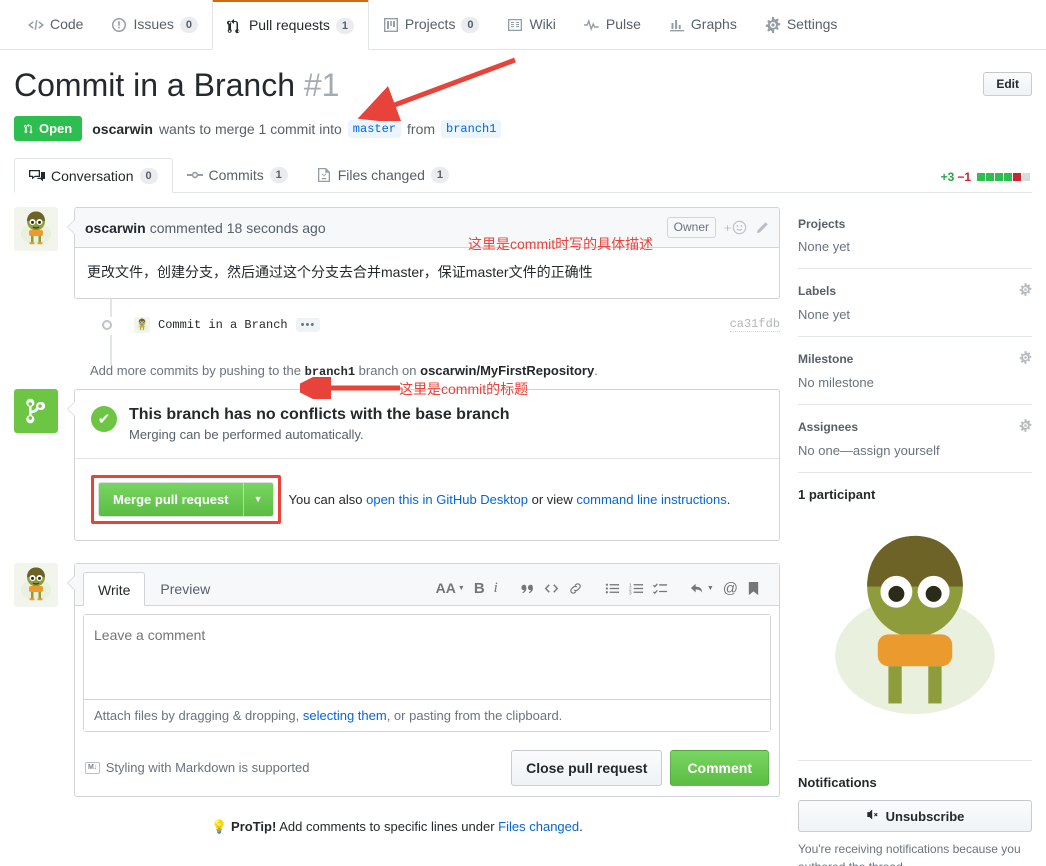 This screenshot has height=866, width=1046. I want to click on git-pull-request-icon, so click(234, 26).